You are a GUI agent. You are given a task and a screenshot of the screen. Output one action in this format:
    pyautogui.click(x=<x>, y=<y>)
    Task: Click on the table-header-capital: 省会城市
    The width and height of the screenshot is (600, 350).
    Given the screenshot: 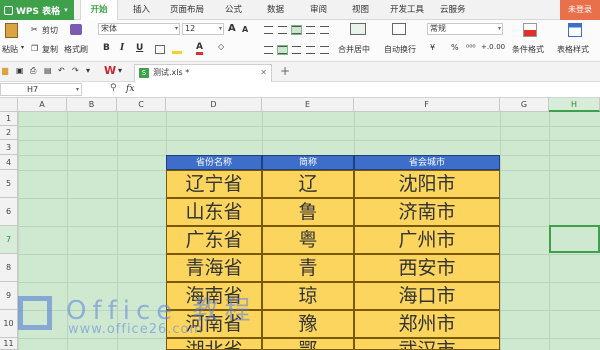 What is the action you would take?
    pyautogui.click(x=427, y=162)
    